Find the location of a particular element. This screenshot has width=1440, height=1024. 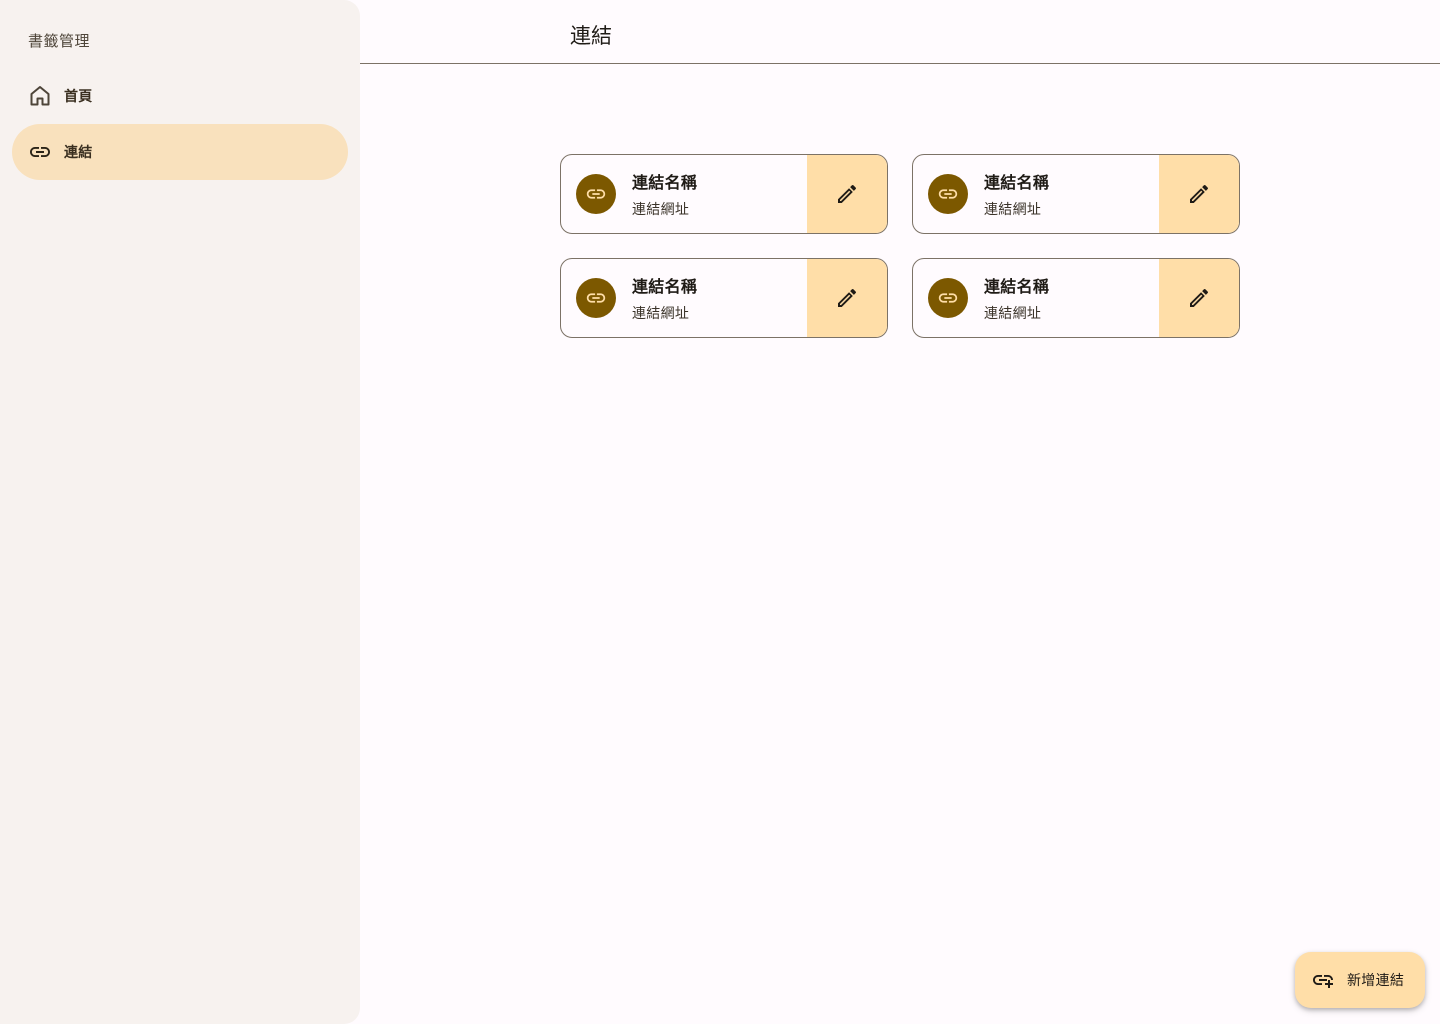

top-app-bar: 連結 is located at coordinates (900, 32).